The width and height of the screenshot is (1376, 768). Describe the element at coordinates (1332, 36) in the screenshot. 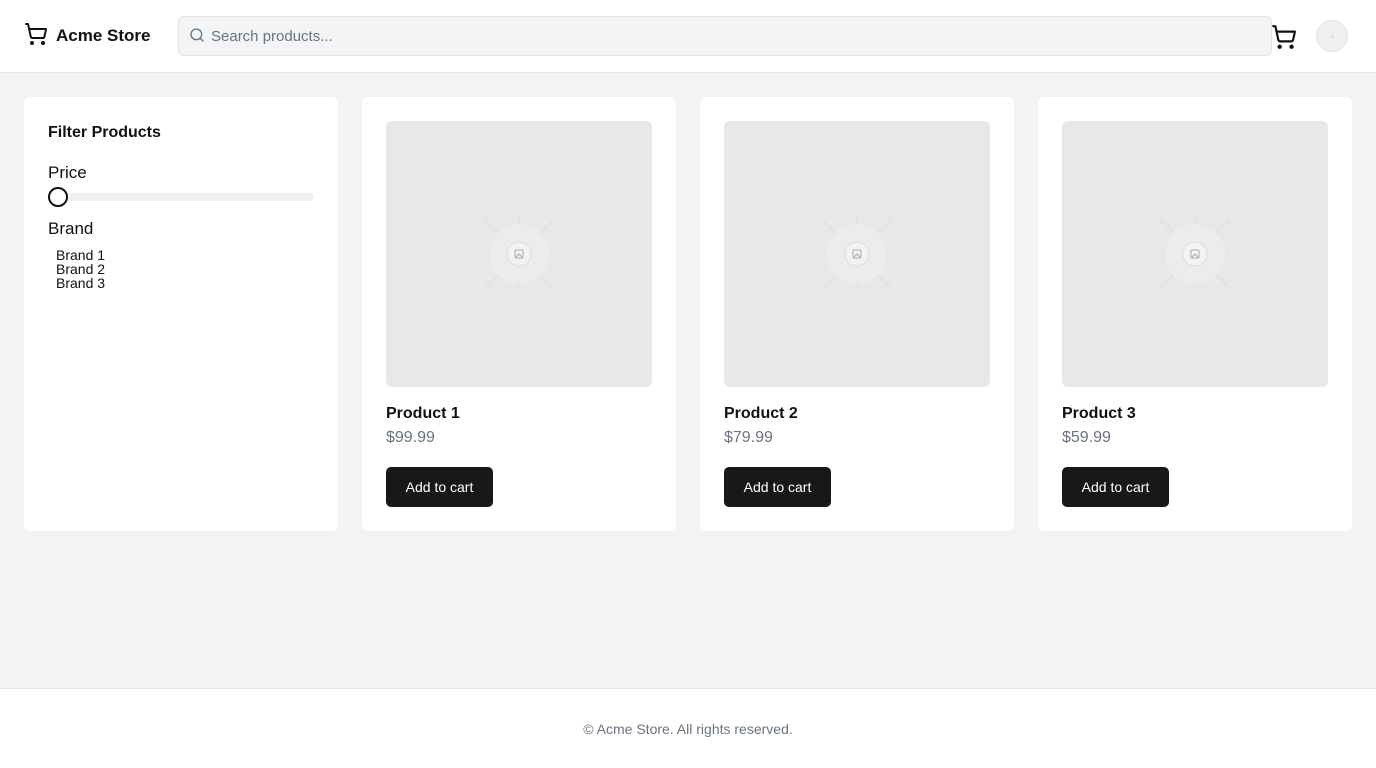

I see `user-avatar` at that location.